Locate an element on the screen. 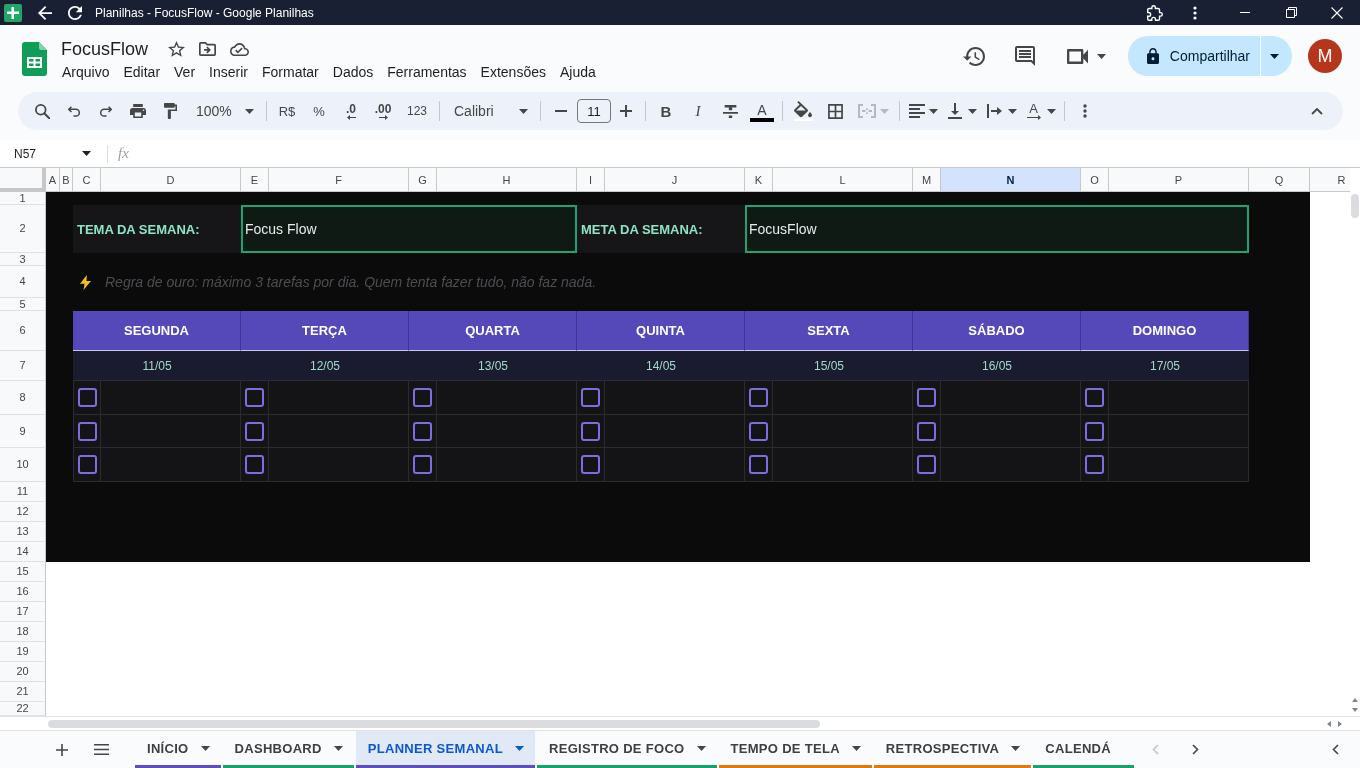 Image resolution: width=1360 pixels, height=768 pixels. row-header: 5 is located at coordinates (23, 304).